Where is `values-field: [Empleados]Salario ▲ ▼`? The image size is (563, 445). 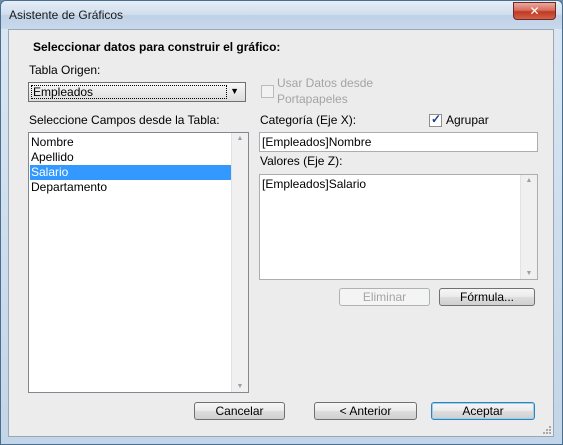 values-field: [Empleados]Salario ▲ ▼ is located at coordinates (398, 227).